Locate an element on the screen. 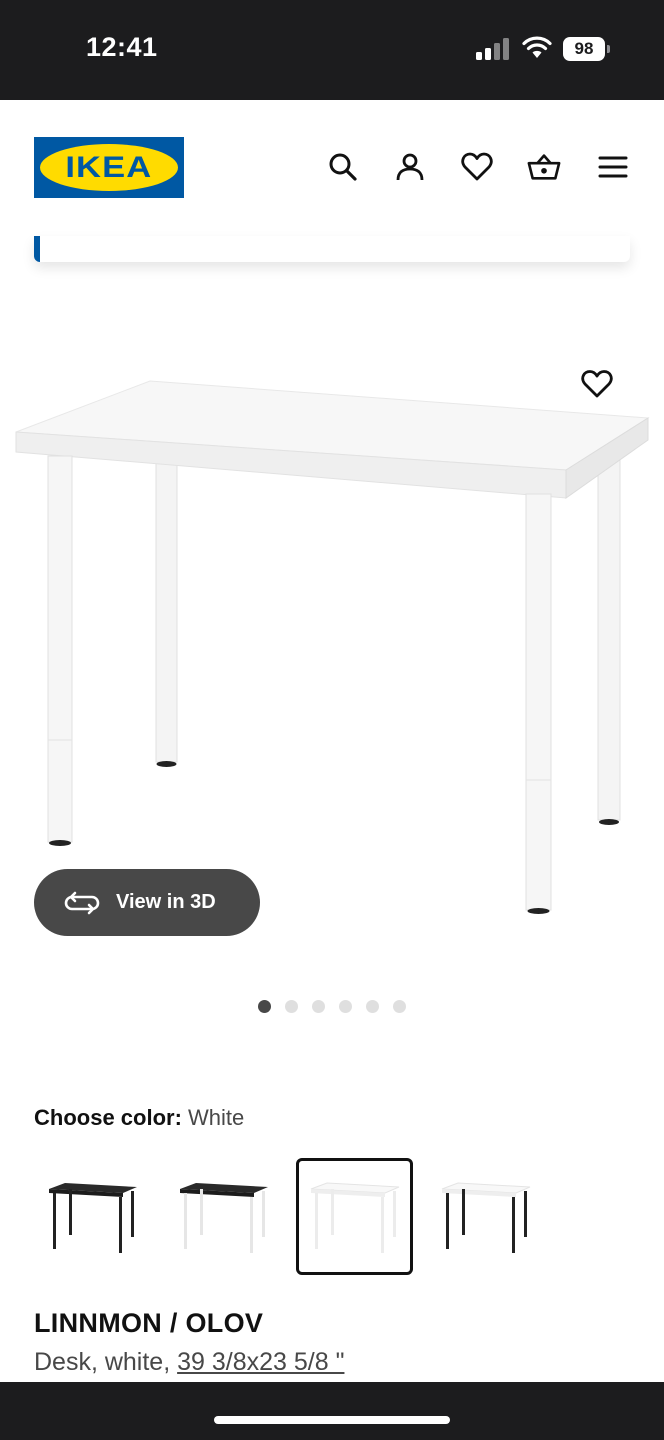 The width and height of the screenshot is (664, 1440). notice-banner is located at coordinates (332, 249).